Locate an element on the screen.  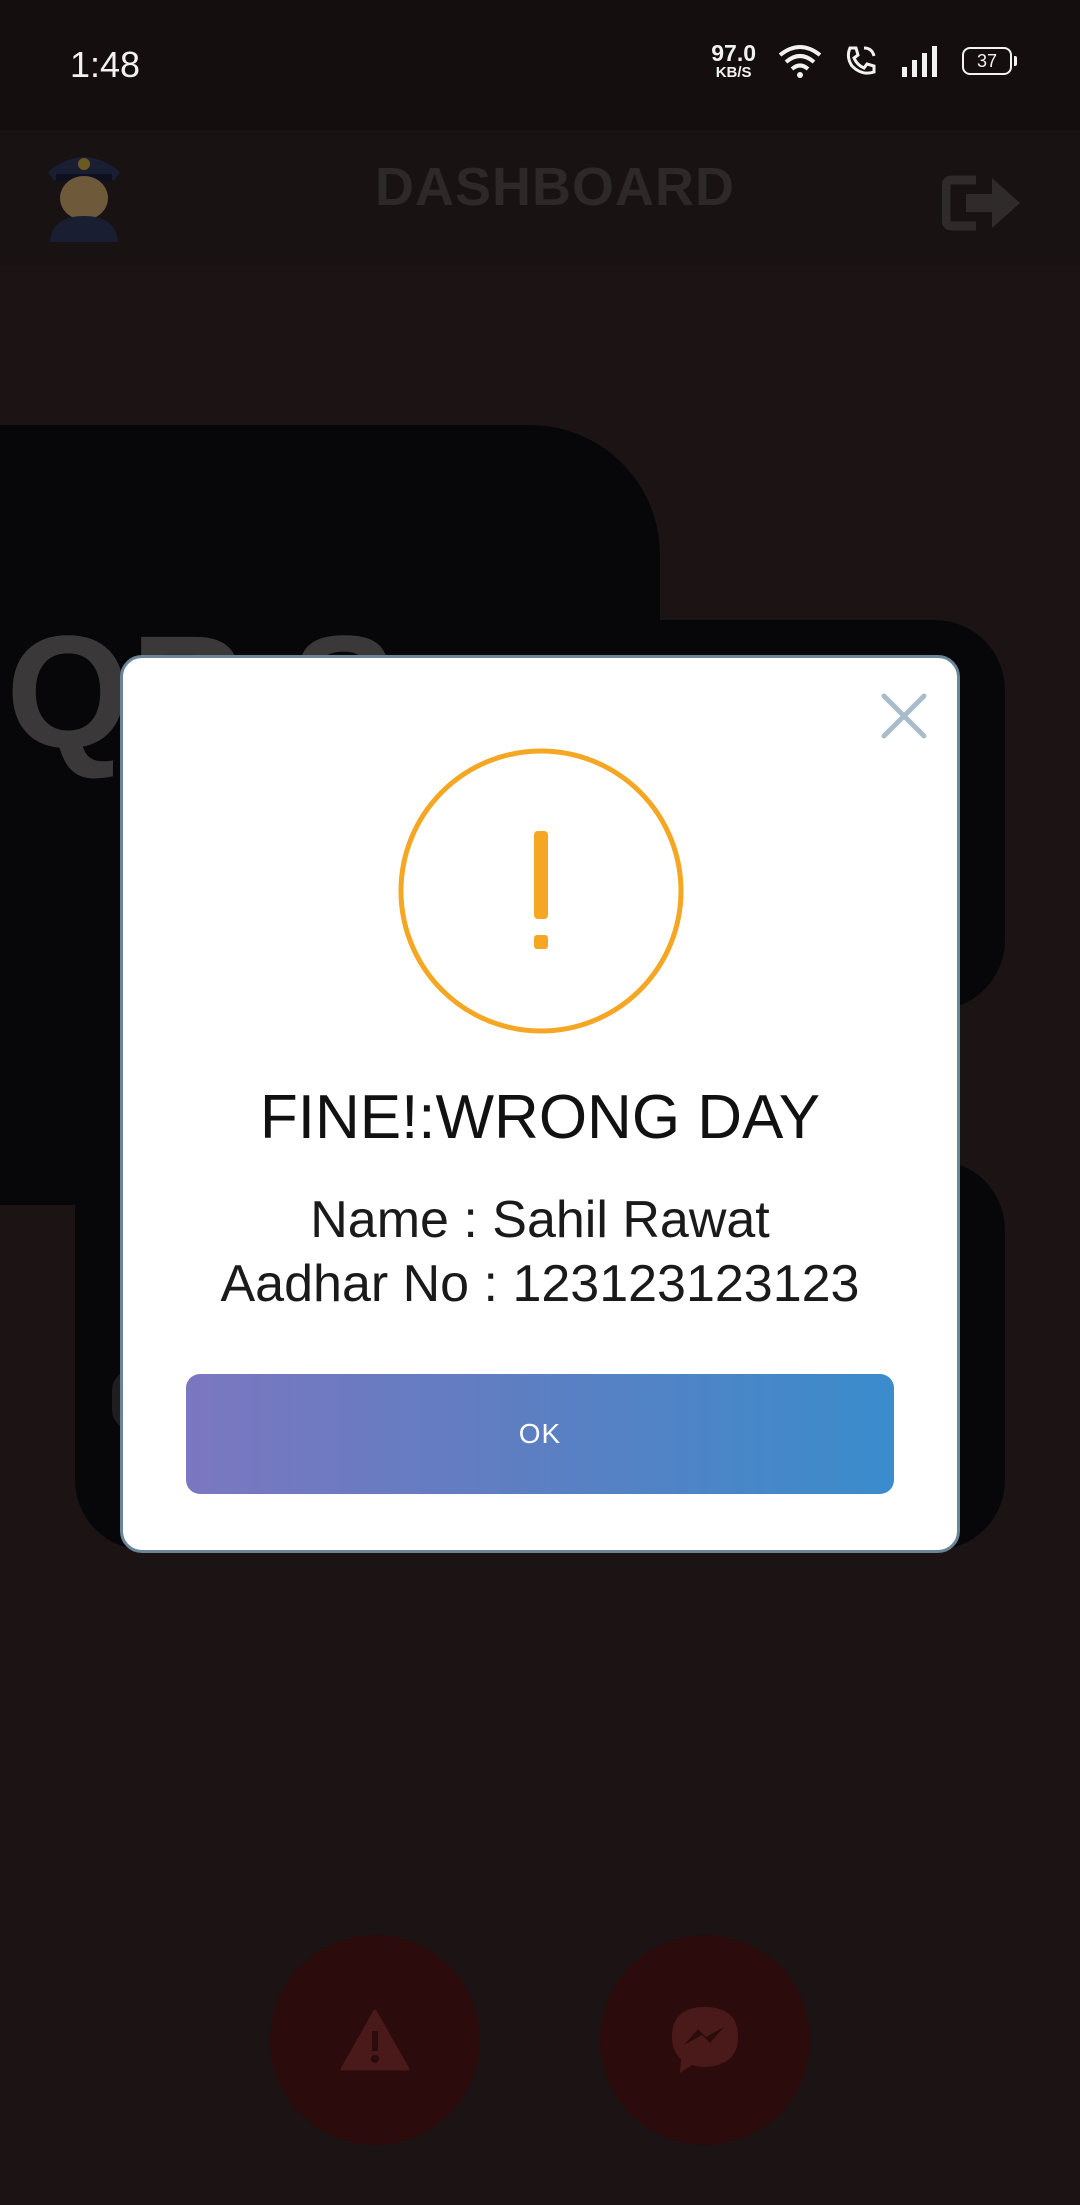
warning-icon is located at coordinates (541, 891).